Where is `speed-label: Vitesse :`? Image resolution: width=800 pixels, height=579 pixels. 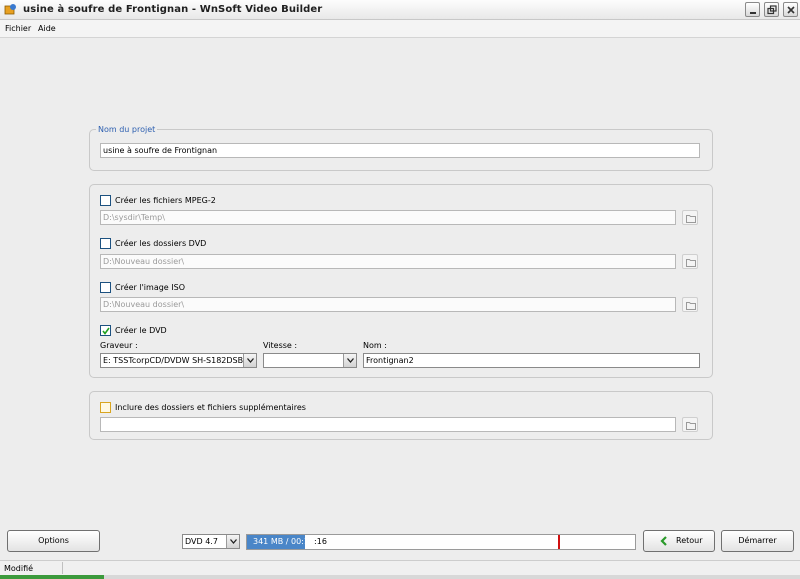
speed-label: Vitesse : is located at coordinates (280, 345).